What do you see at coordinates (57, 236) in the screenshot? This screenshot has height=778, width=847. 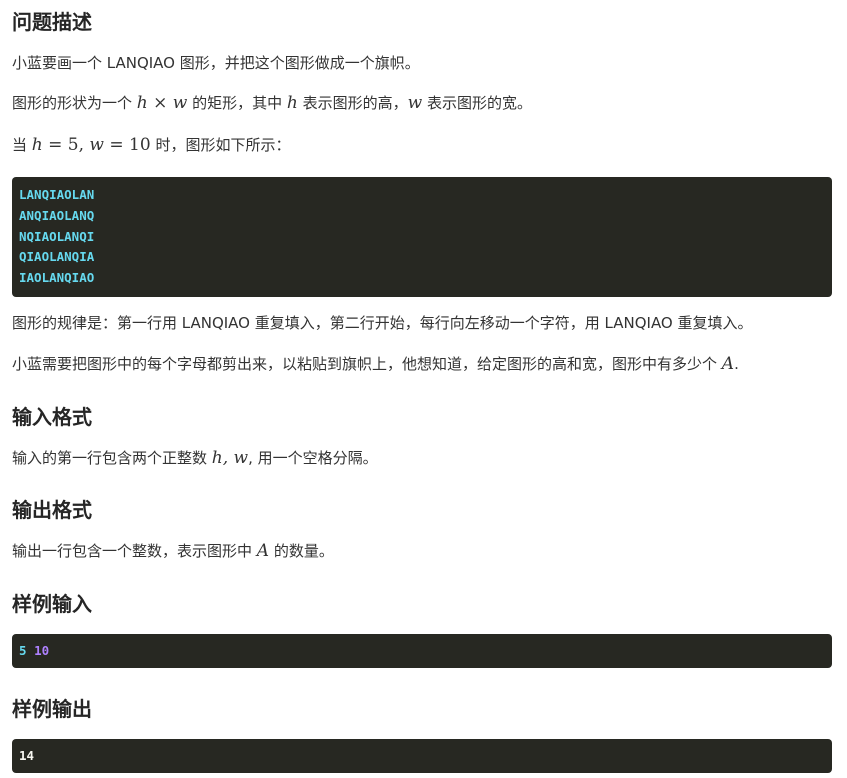 I see `pattern-line: NQIAOLANQI` at bounding box center [57, 236].